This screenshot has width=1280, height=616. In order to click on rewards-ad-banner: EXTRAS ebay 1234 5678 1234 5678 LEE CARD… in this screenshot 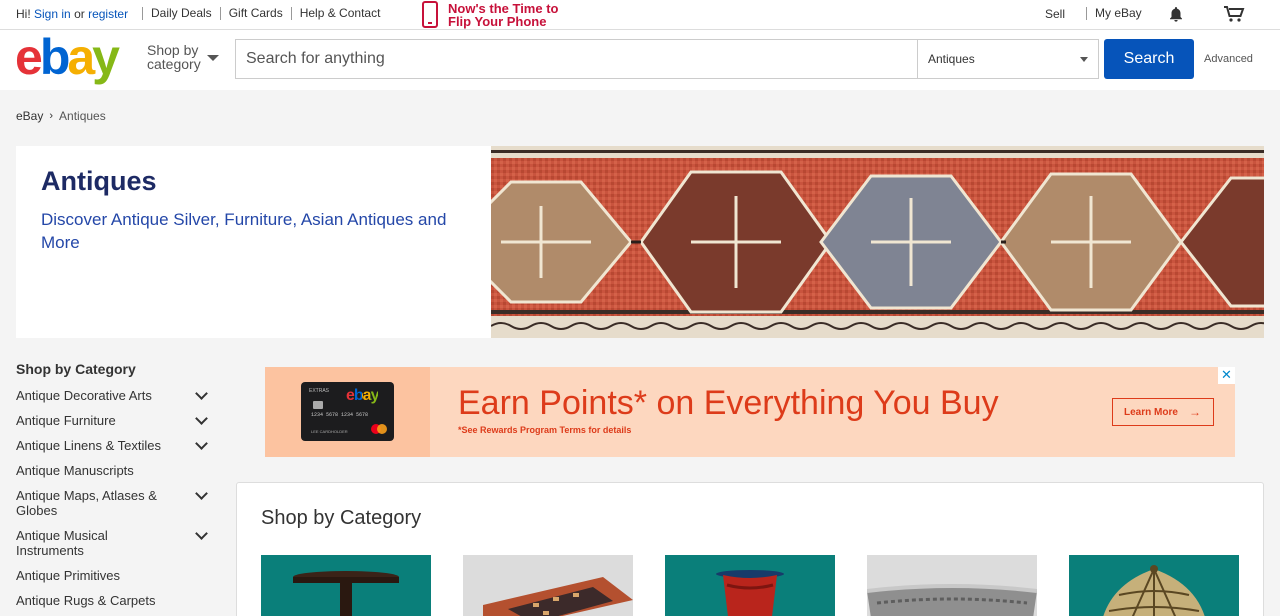, I will do `click(750, 412)`.